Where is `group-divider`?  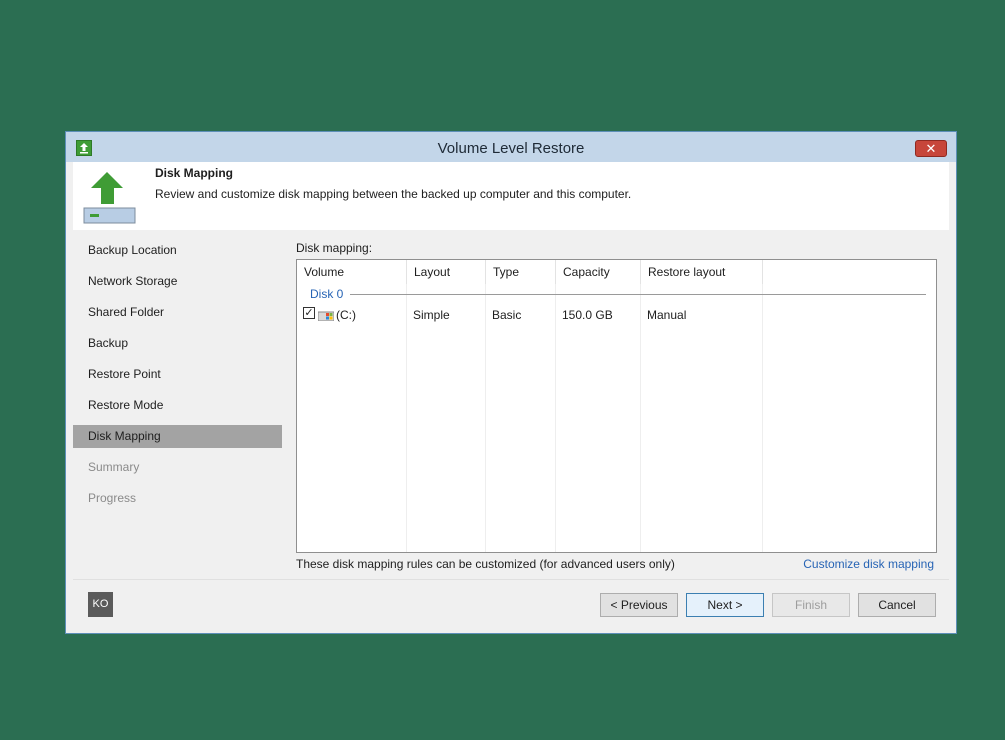
group-divider is located at coordinates (638, 294).